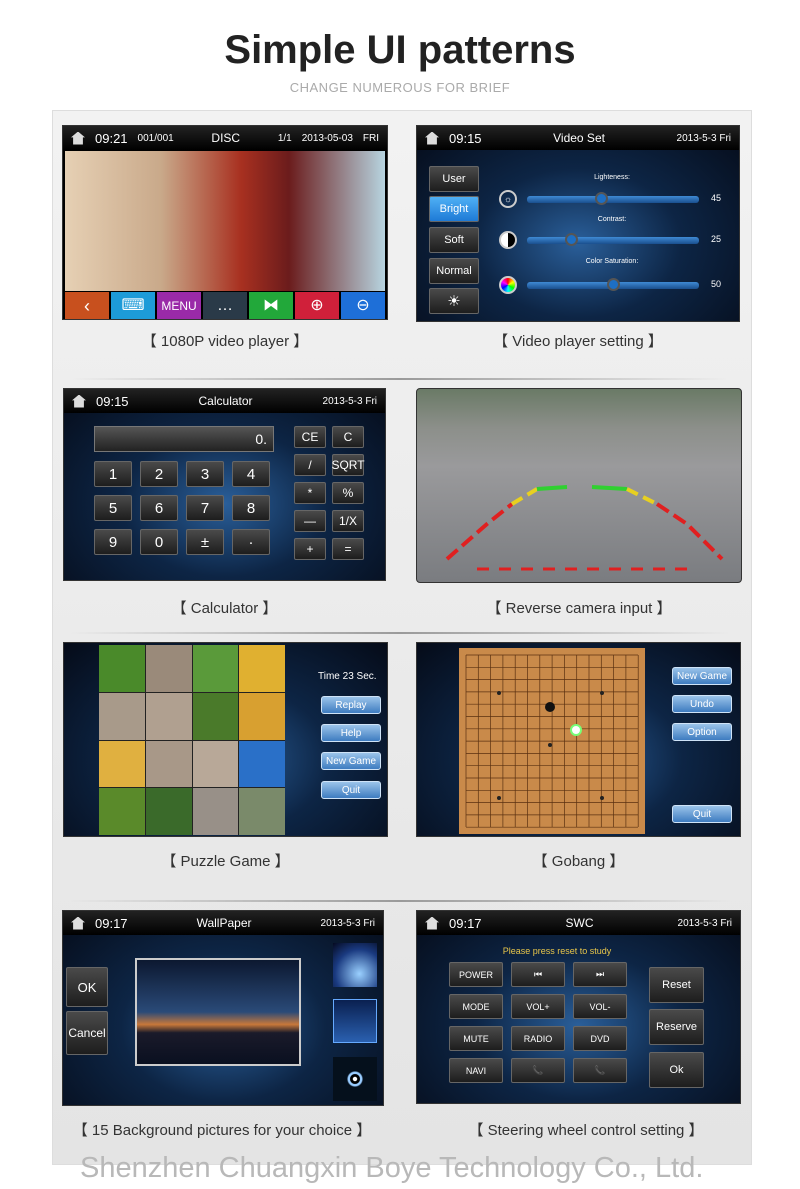 This screenshot has height=1189, width=800. Describe the element at coordinates (538, 974) in the screenshot. I see `prev-button: ⏮` at that location.